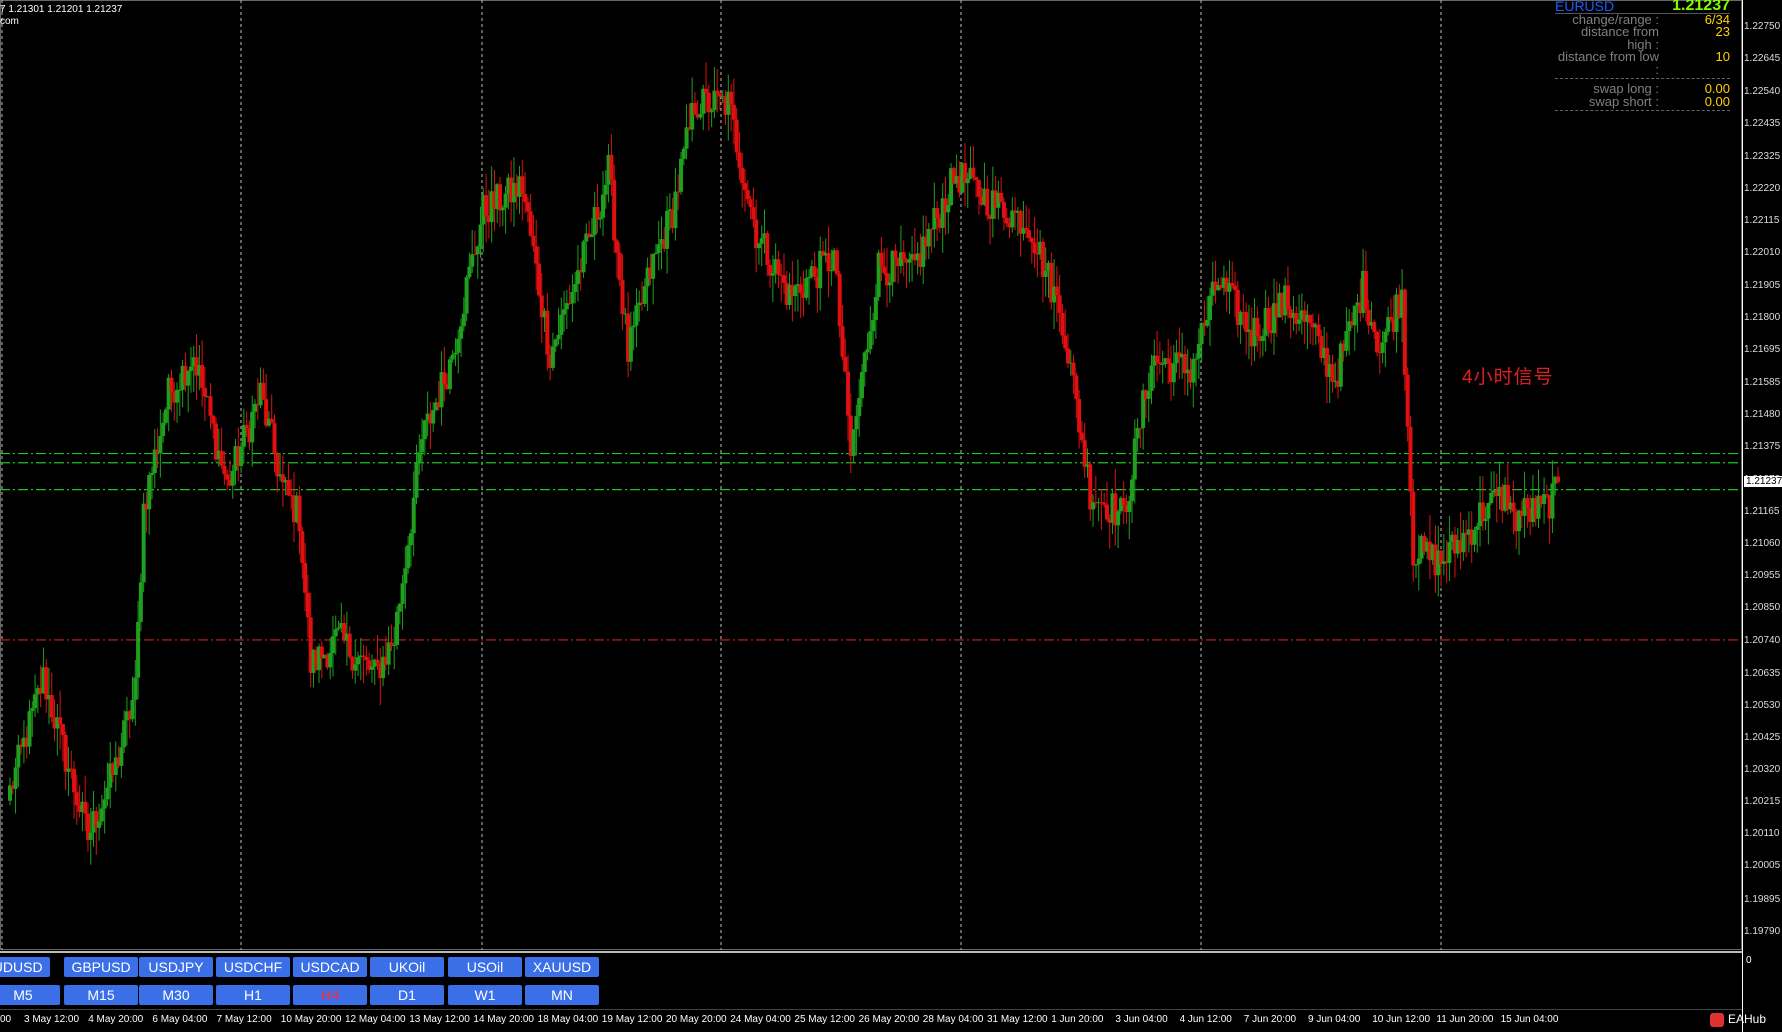 Image resolution: width=1782 pixels, height=1032 pixels. Describe the element at coordinates (485, 967) in the screenshot. I see `symbol-button-usoil: USOil` at that location.